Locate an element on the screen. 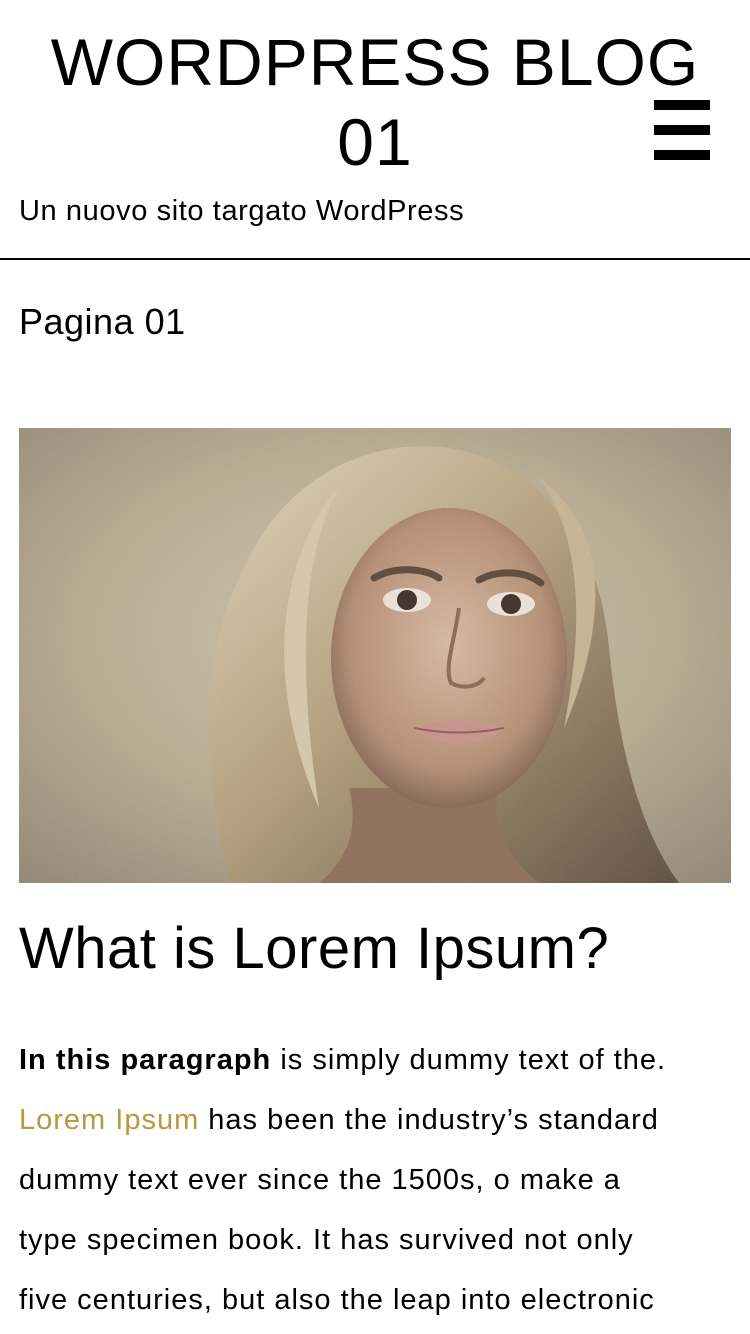  site-tagline: Un nuovo sito targato WordPress is located at coordinates (242, 211).